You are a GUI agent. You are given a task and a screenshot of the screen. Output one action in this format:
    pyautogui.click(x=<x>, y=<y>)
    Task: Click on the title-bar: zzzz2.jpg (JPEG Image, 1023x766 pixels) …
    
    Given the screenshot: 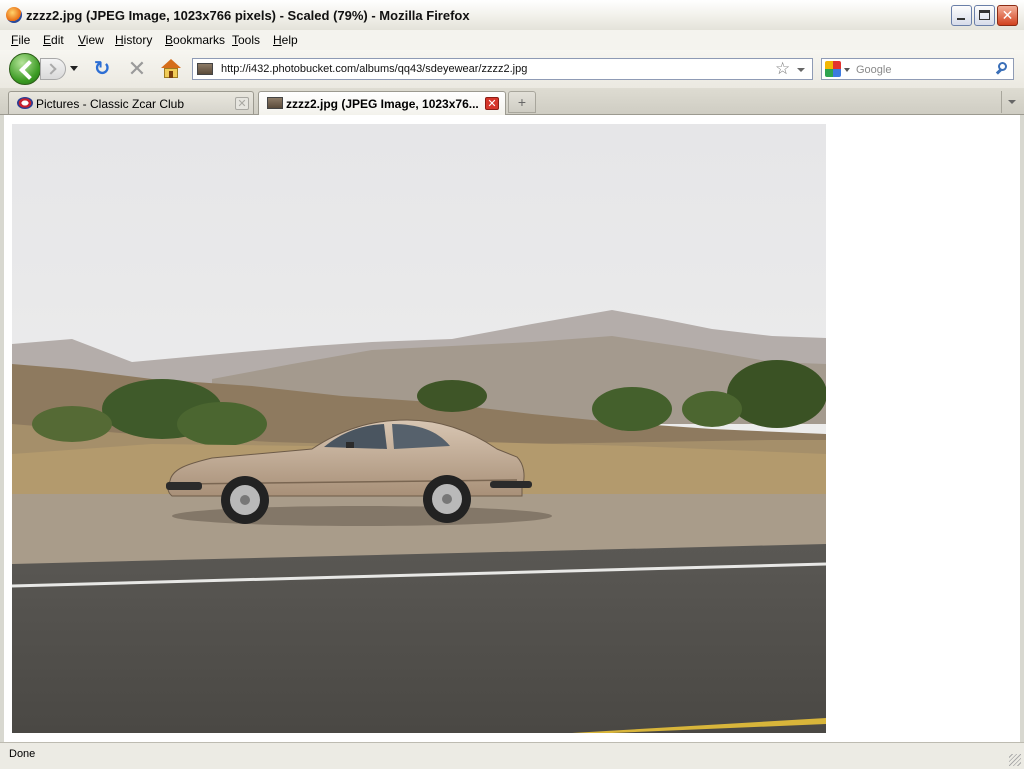 What is the action you would take?
    pyautogui.click(x=512, y=15)
    